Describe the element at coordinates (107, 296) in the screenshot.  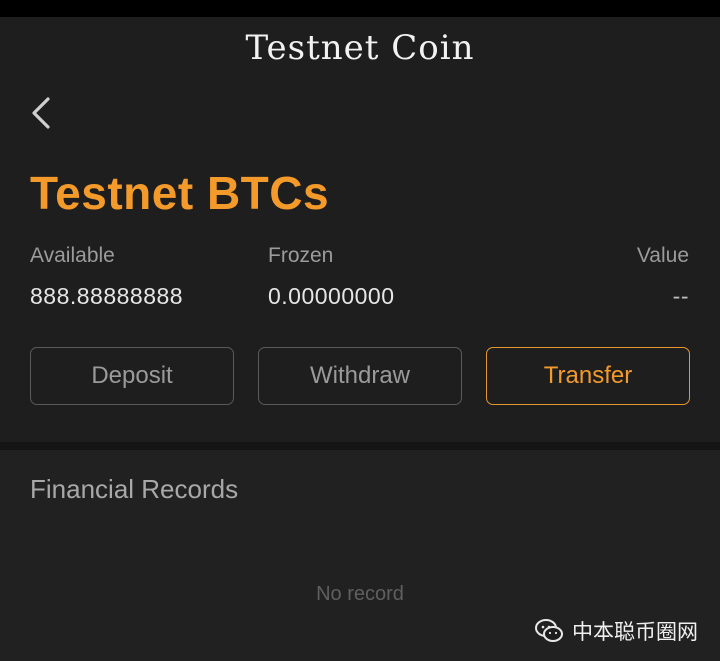
I see `available-value: 888.88888888` at that location.